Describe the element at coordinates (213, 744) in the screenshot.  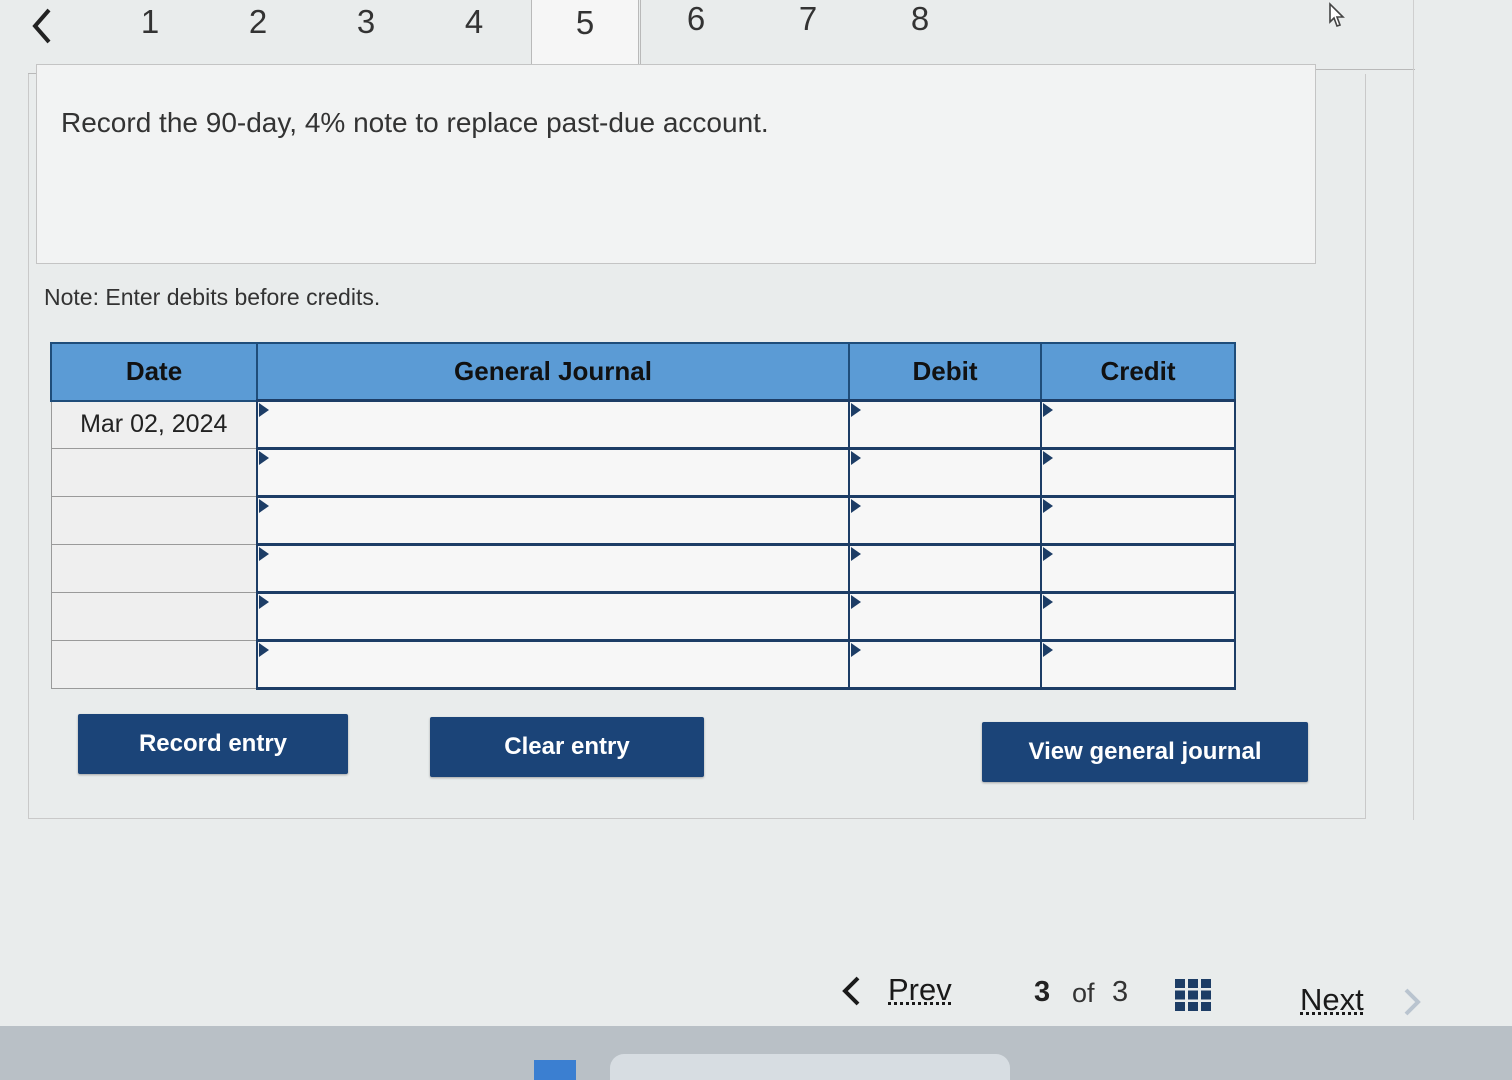
I see `record-entry-button: Record entry` at that location.